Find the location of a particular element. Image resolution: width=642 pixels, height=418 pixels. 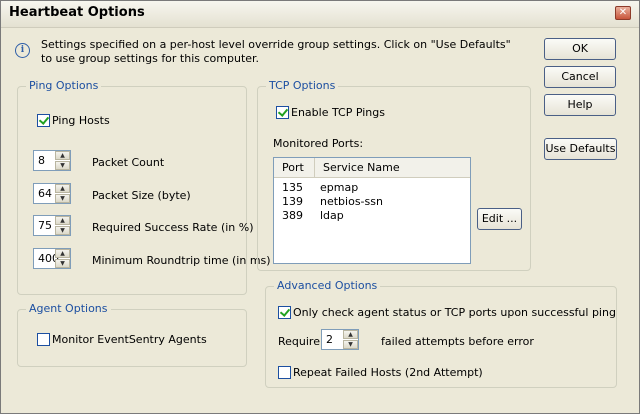

only-check-checkbox is located at coordinates (284, 312).